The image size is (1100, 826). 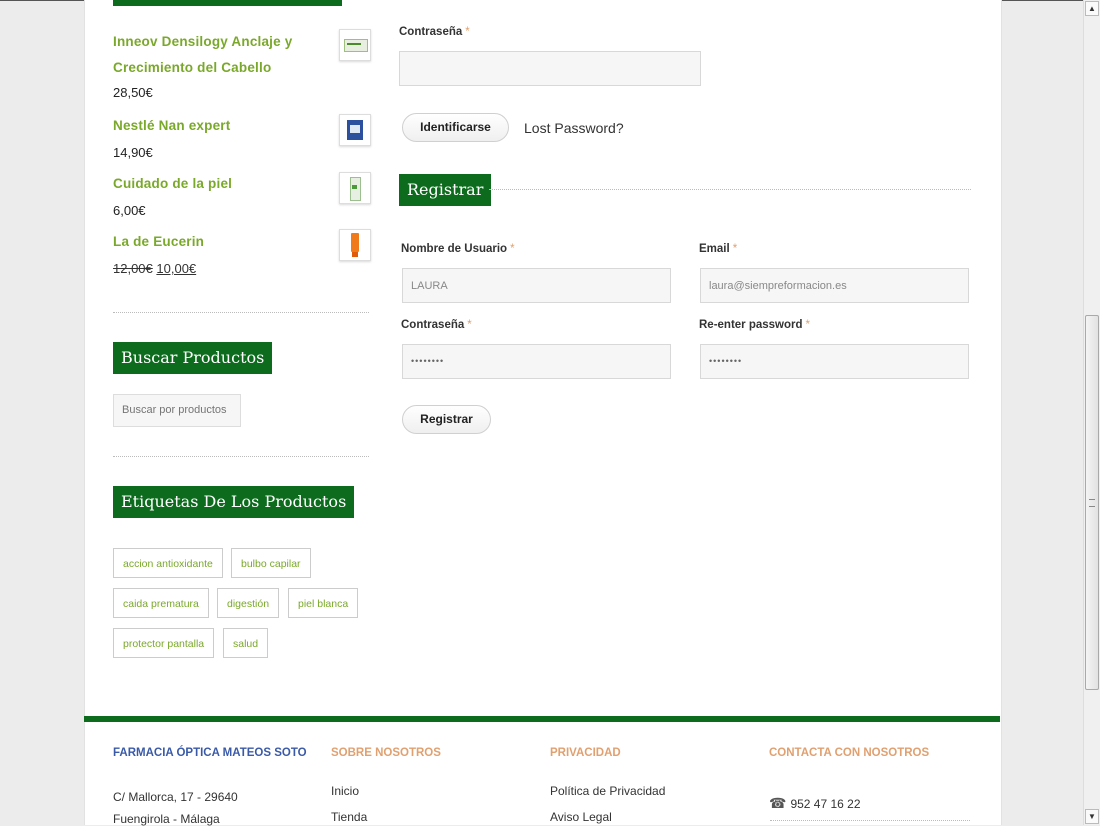 What do you see at coordinates (220, 126) in the screenshot?
I see `product-link-nestle: Nestlé Nan expert` at bounding box center [220, 126].